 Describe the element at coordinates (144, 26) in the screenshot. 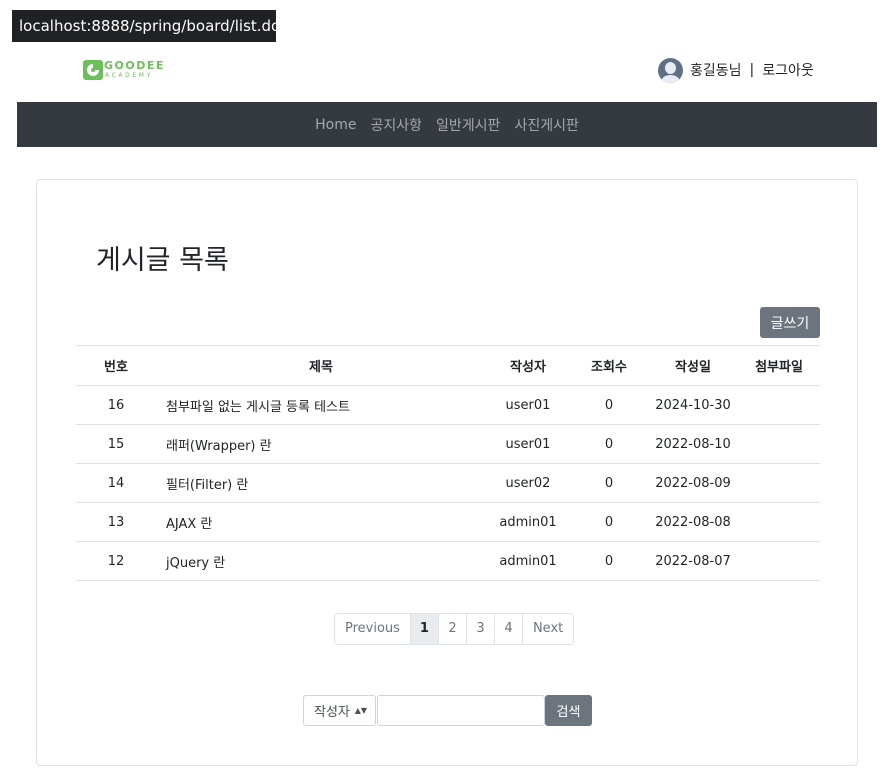

I see `status-url-tooltip: localhost:8888/spring/board/list.do` at that location.